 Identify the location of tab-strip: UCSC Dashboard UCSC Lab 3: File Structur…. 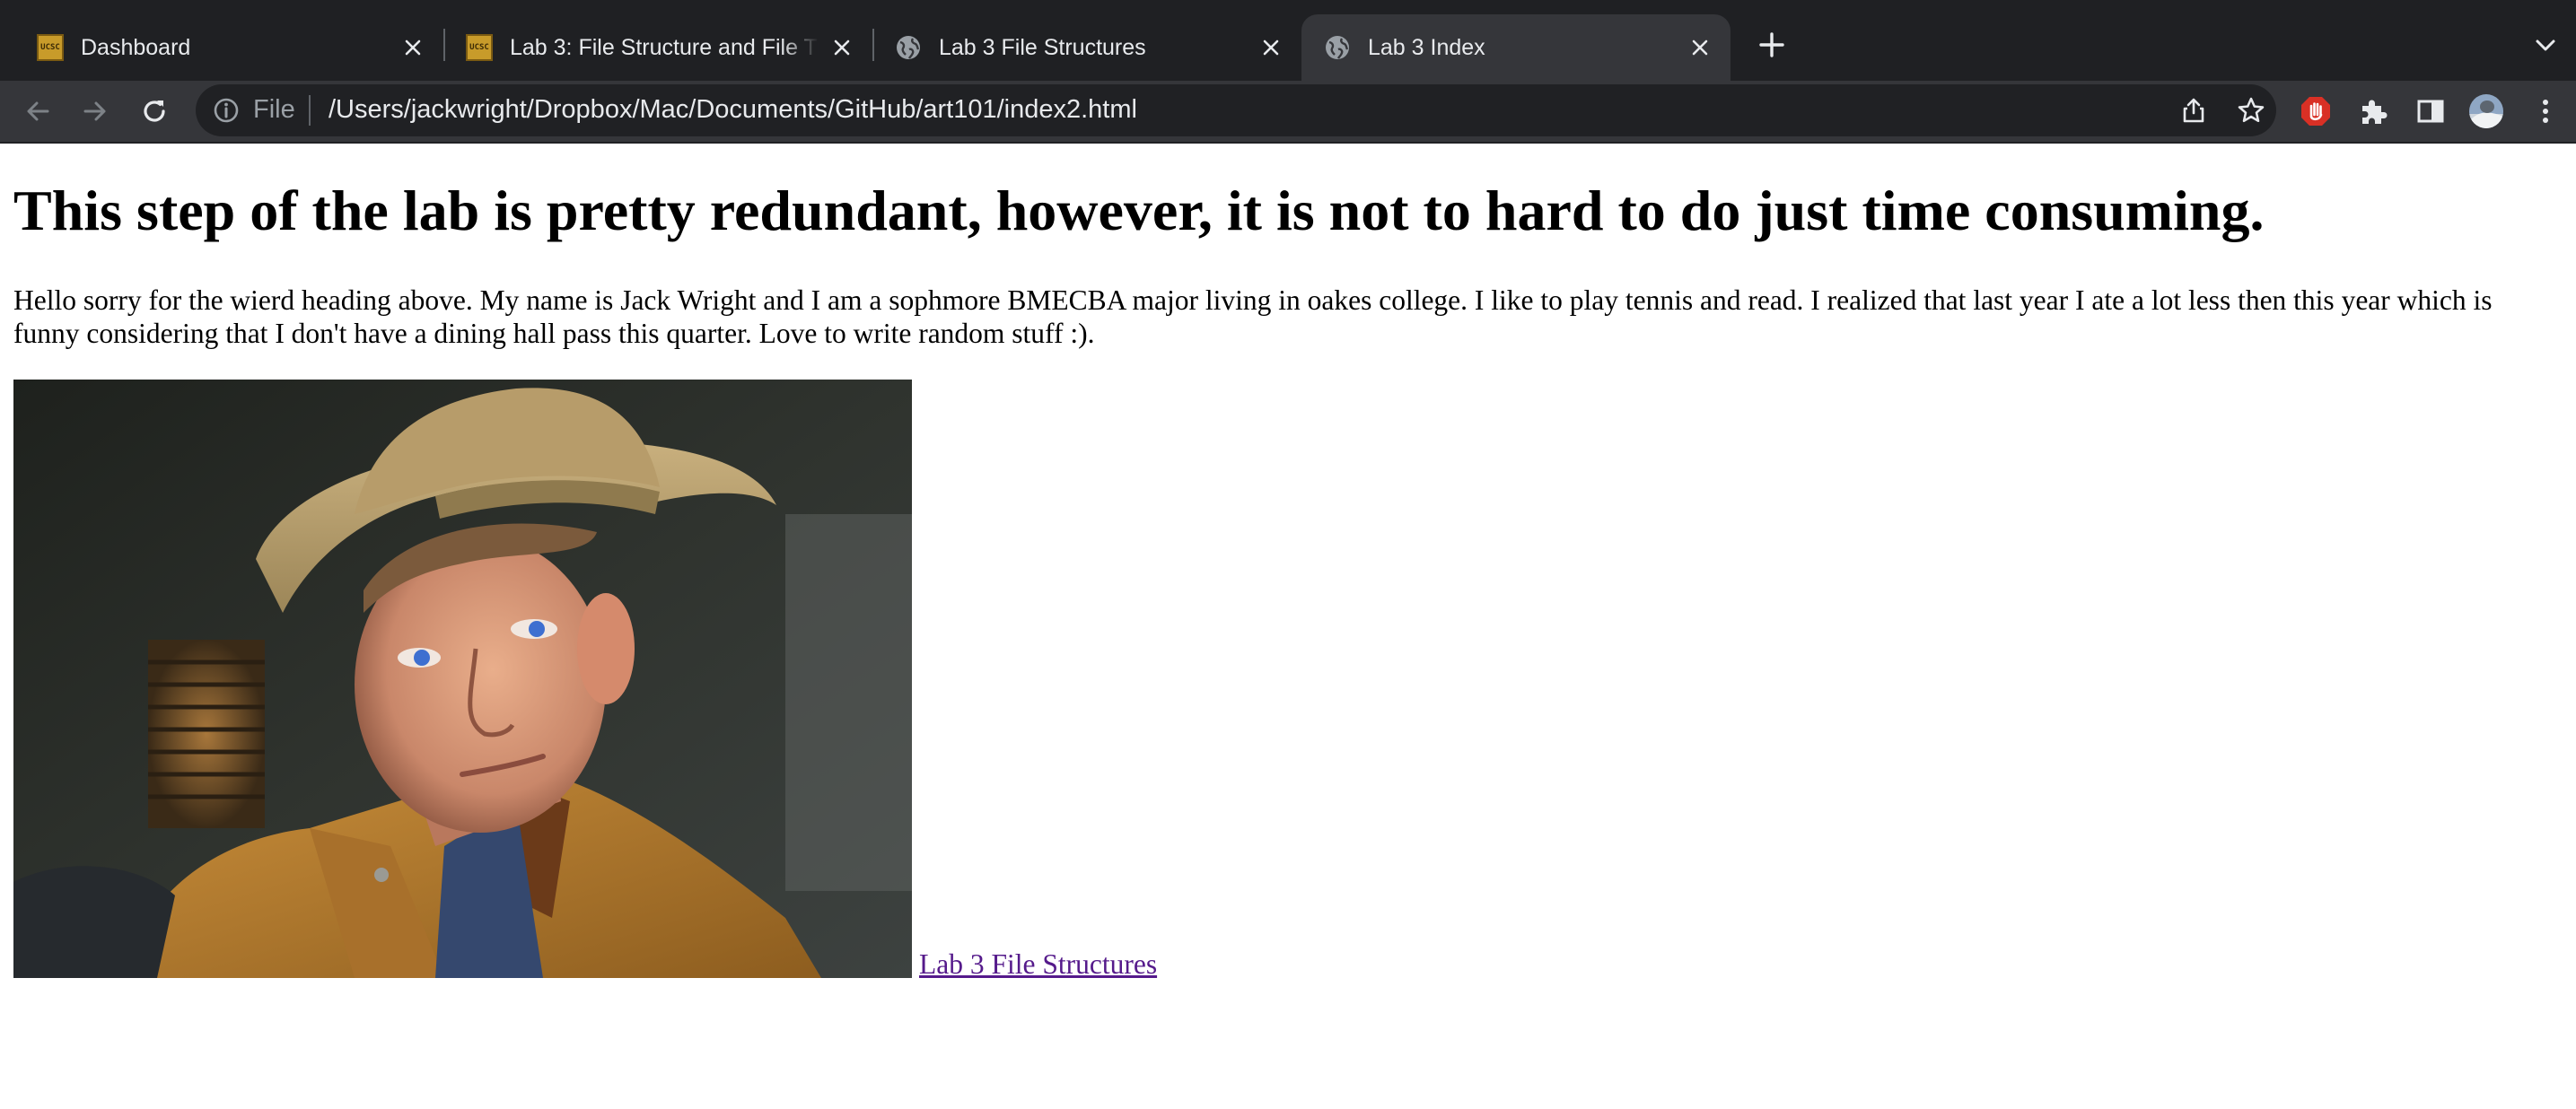
(1288, 40).